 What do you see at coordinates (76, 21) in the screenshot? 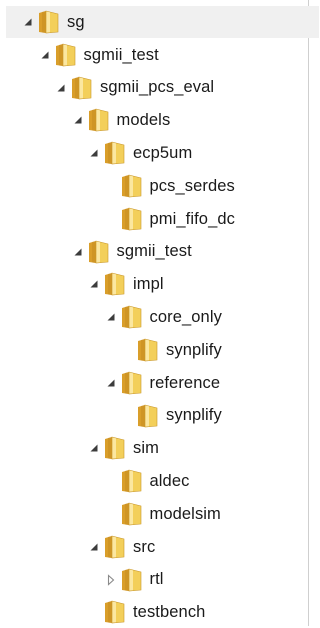
I see `tree-node-label: sg` at bounding box center [76, 21].